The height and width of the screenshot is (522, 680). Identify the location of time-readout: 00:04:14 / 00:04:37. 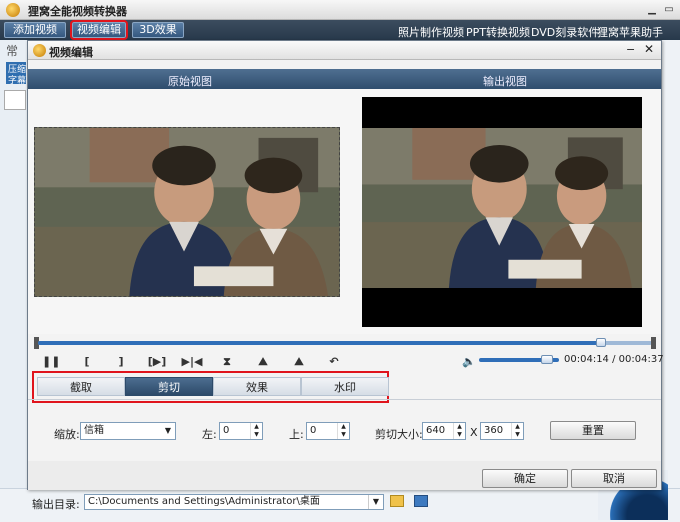
(614, 359).